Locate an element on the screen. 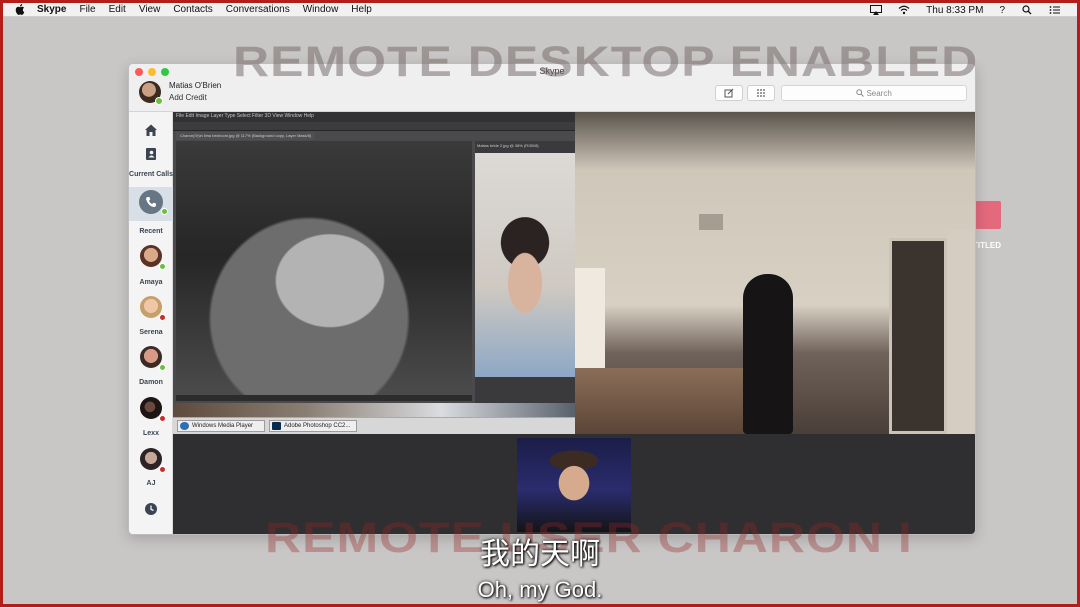 The width and height of the screenshot is (1080, 607). contact-name-aj: AJ is located at coordinates (151, 483).